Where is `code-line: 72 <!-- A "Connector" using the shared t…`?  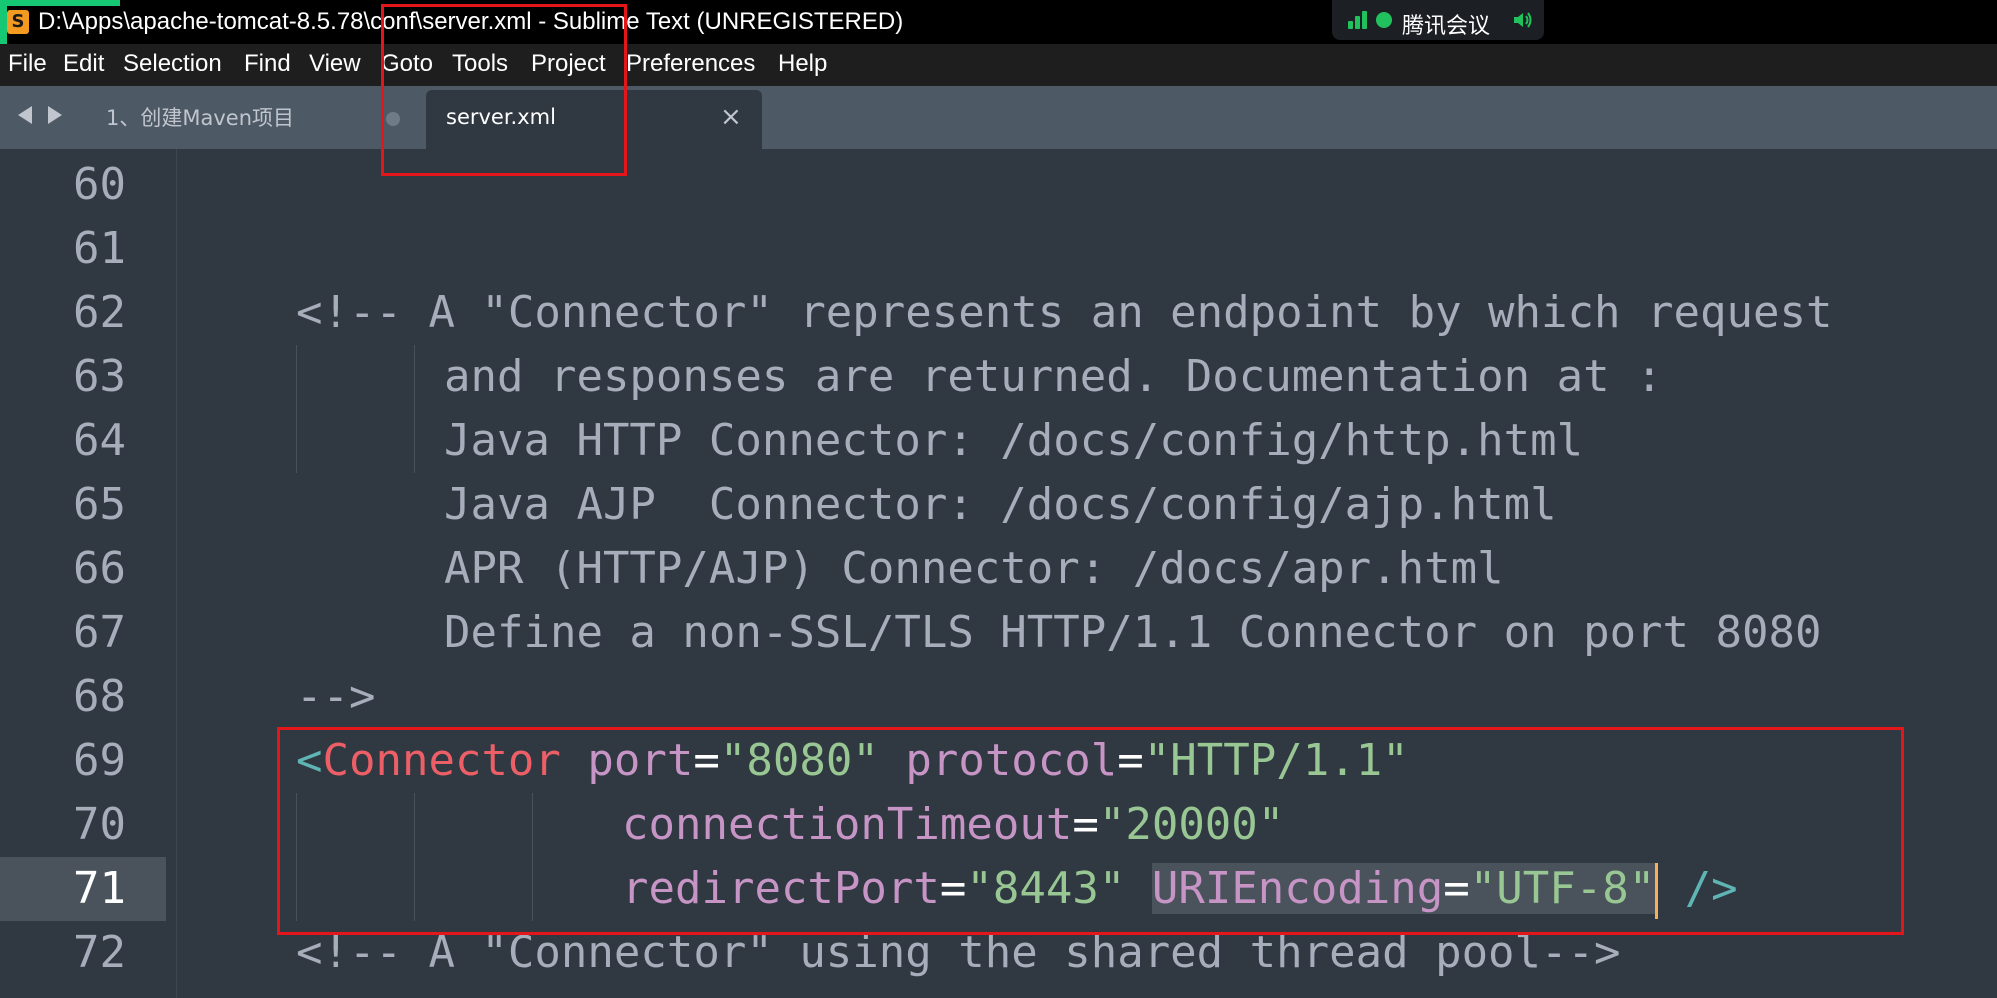
code-line: 72 <!-- A "Connector" using the shared t… is located at coordinates (998, 953).